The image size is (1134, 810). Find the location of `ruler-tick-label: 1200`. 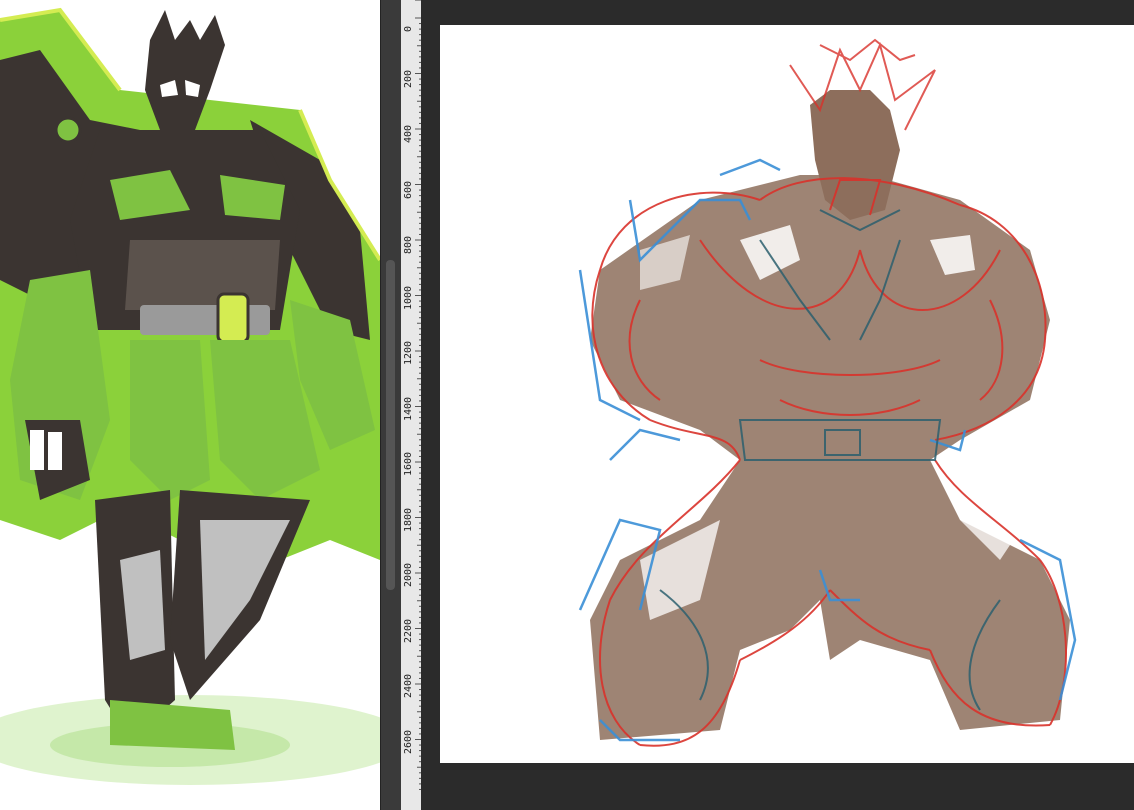

ruler-tick-label: 1200 is located at coordinates (408, 352).